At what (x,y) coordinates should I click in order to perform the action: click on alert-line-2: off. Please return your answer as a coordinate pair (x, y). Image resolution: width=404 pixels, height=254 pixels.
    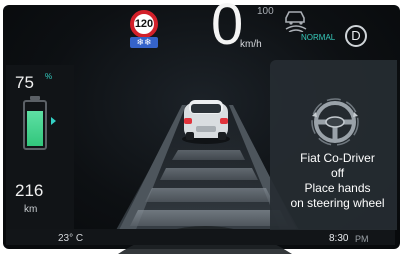
    Looking at the image, I should click on (337, 173).